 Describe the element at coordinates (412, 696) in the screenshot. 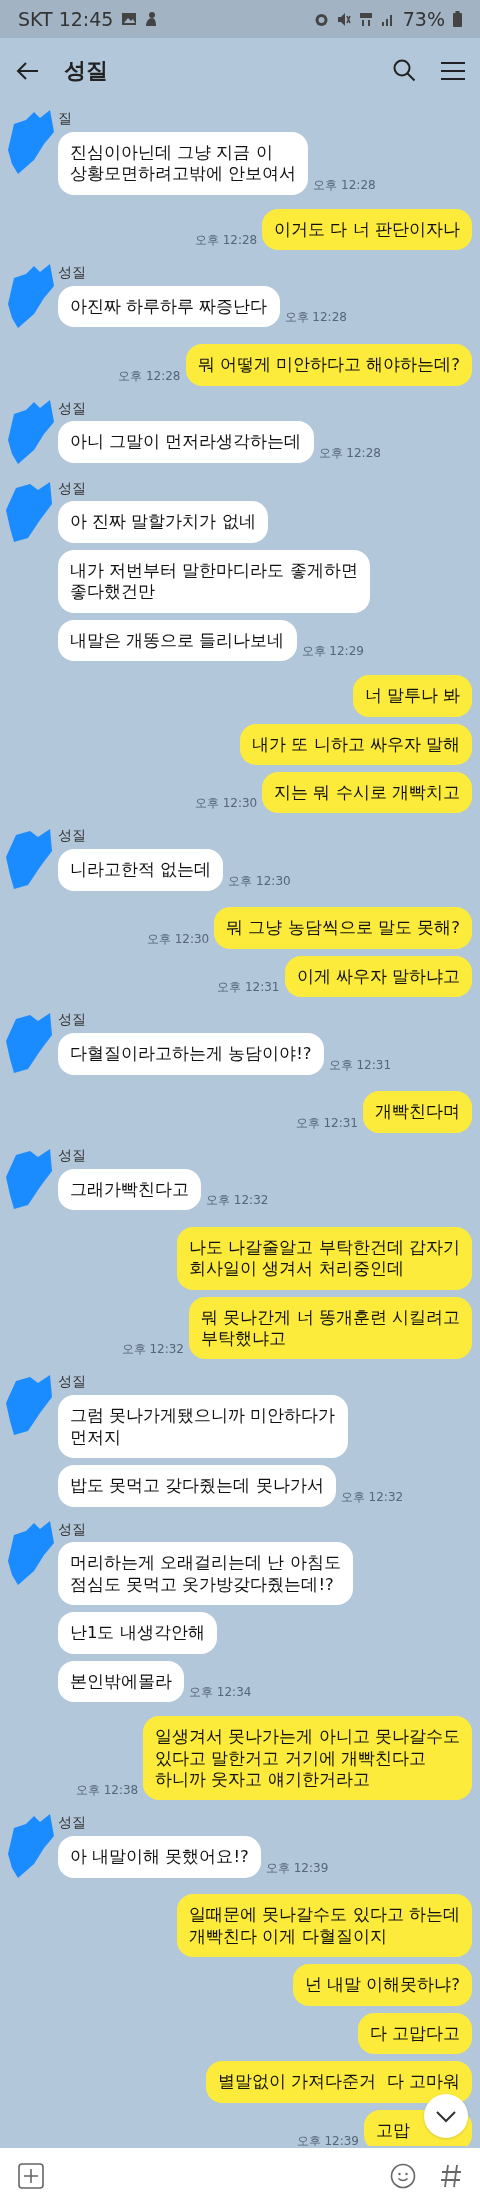

I see `sent-message: 너 말투나 봐` at that location.